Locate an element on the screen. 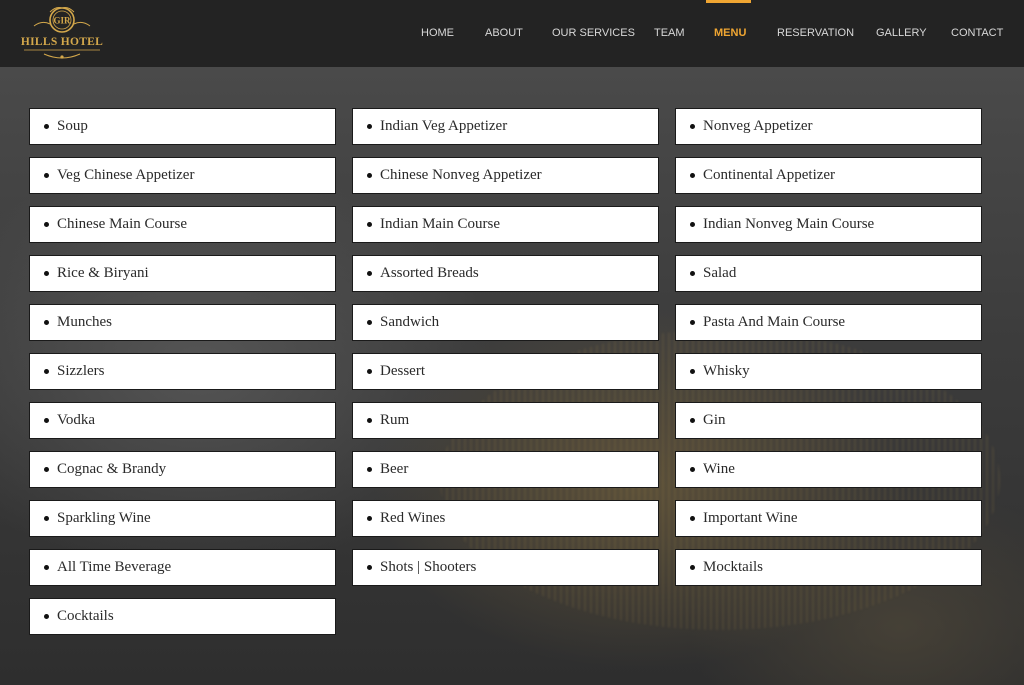 The height and width of the screenshot is (685, 1024). menu-category-label: Mocktails is located at coordinates (733, 567).